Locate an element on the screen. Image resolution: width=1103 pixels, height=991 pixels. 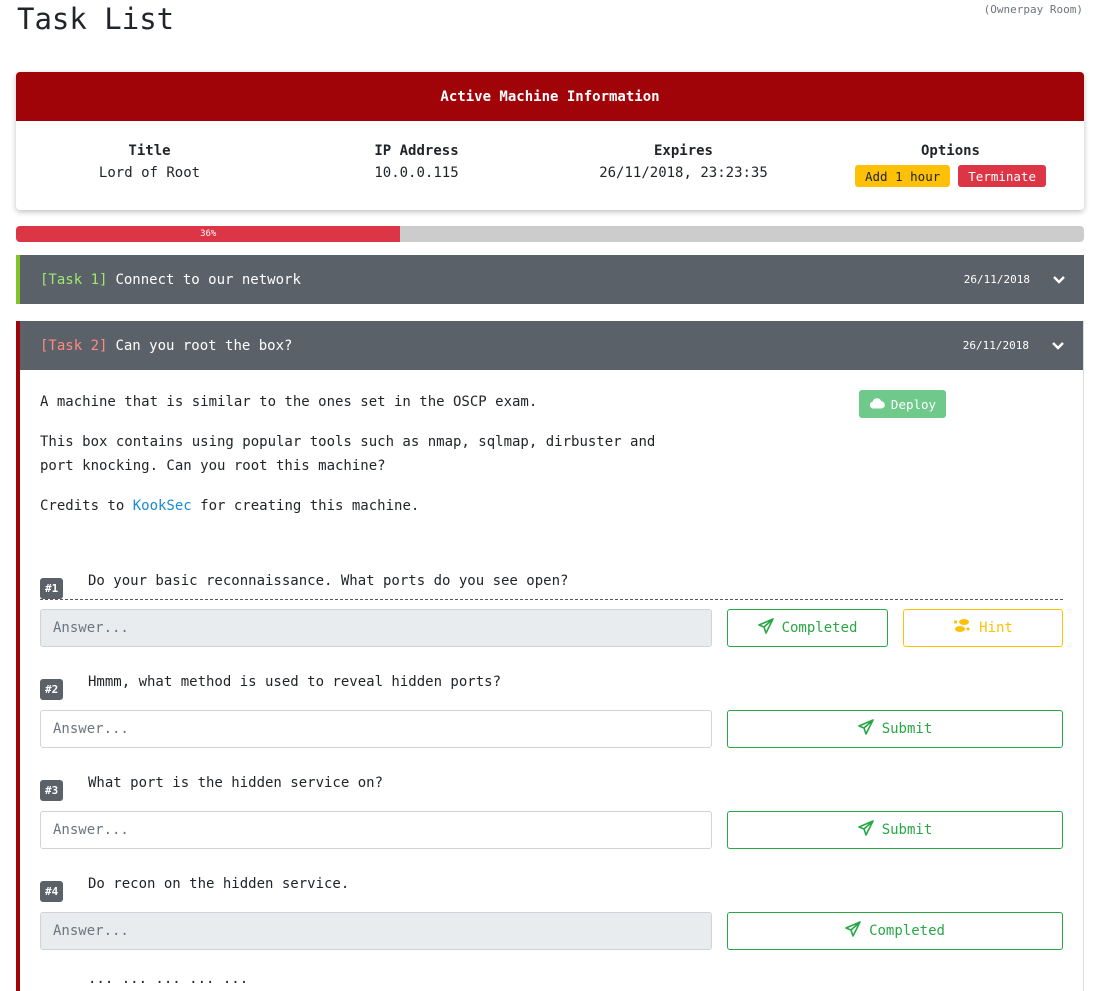
machine-ip-heading: IP Address is located at coordinates (416, 151).